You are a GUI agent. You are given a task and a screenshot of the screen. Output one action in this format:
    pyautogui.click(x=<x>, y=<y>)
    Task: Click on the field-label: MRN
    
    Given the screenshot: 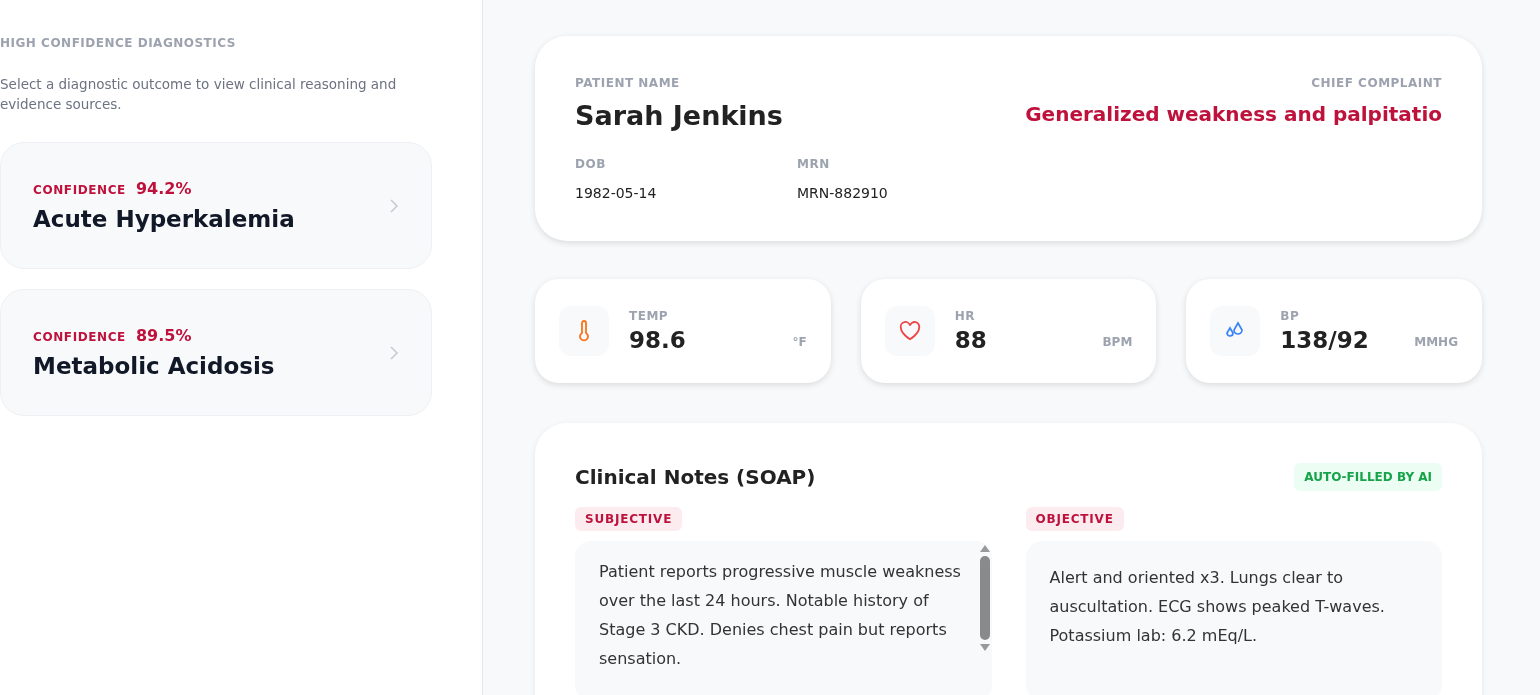 What is the action you would take?
    pyautogui.click(x=814, y=164)
    